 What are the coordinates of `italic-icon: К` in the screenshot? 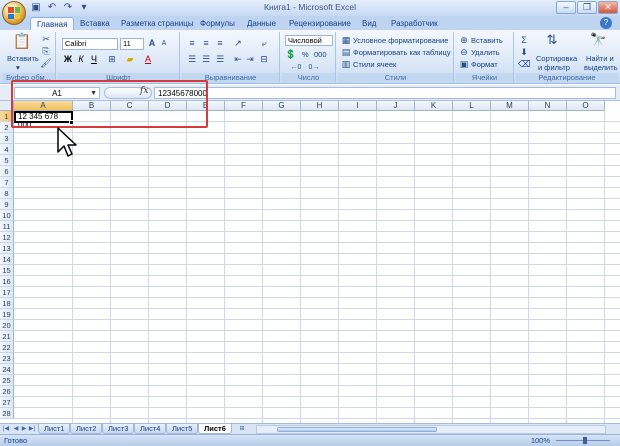 It's located at (81, 59).